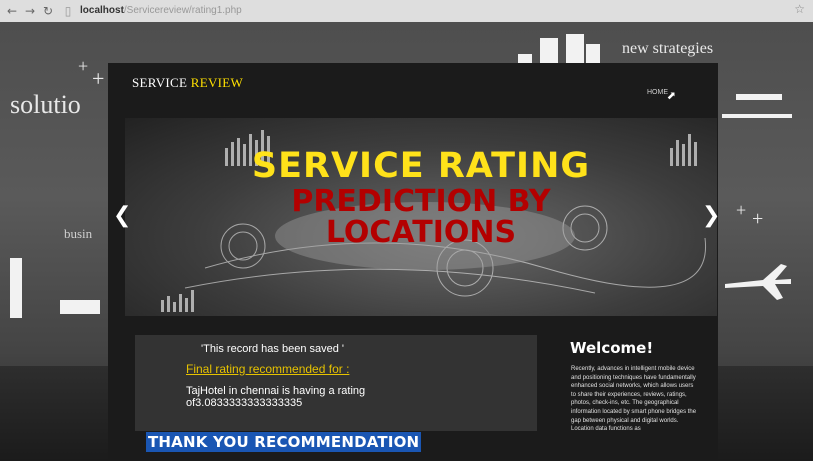  Describe the element at coordinates (48, 11) in the screenshot. I see `reload-icon: ↻` at that location.